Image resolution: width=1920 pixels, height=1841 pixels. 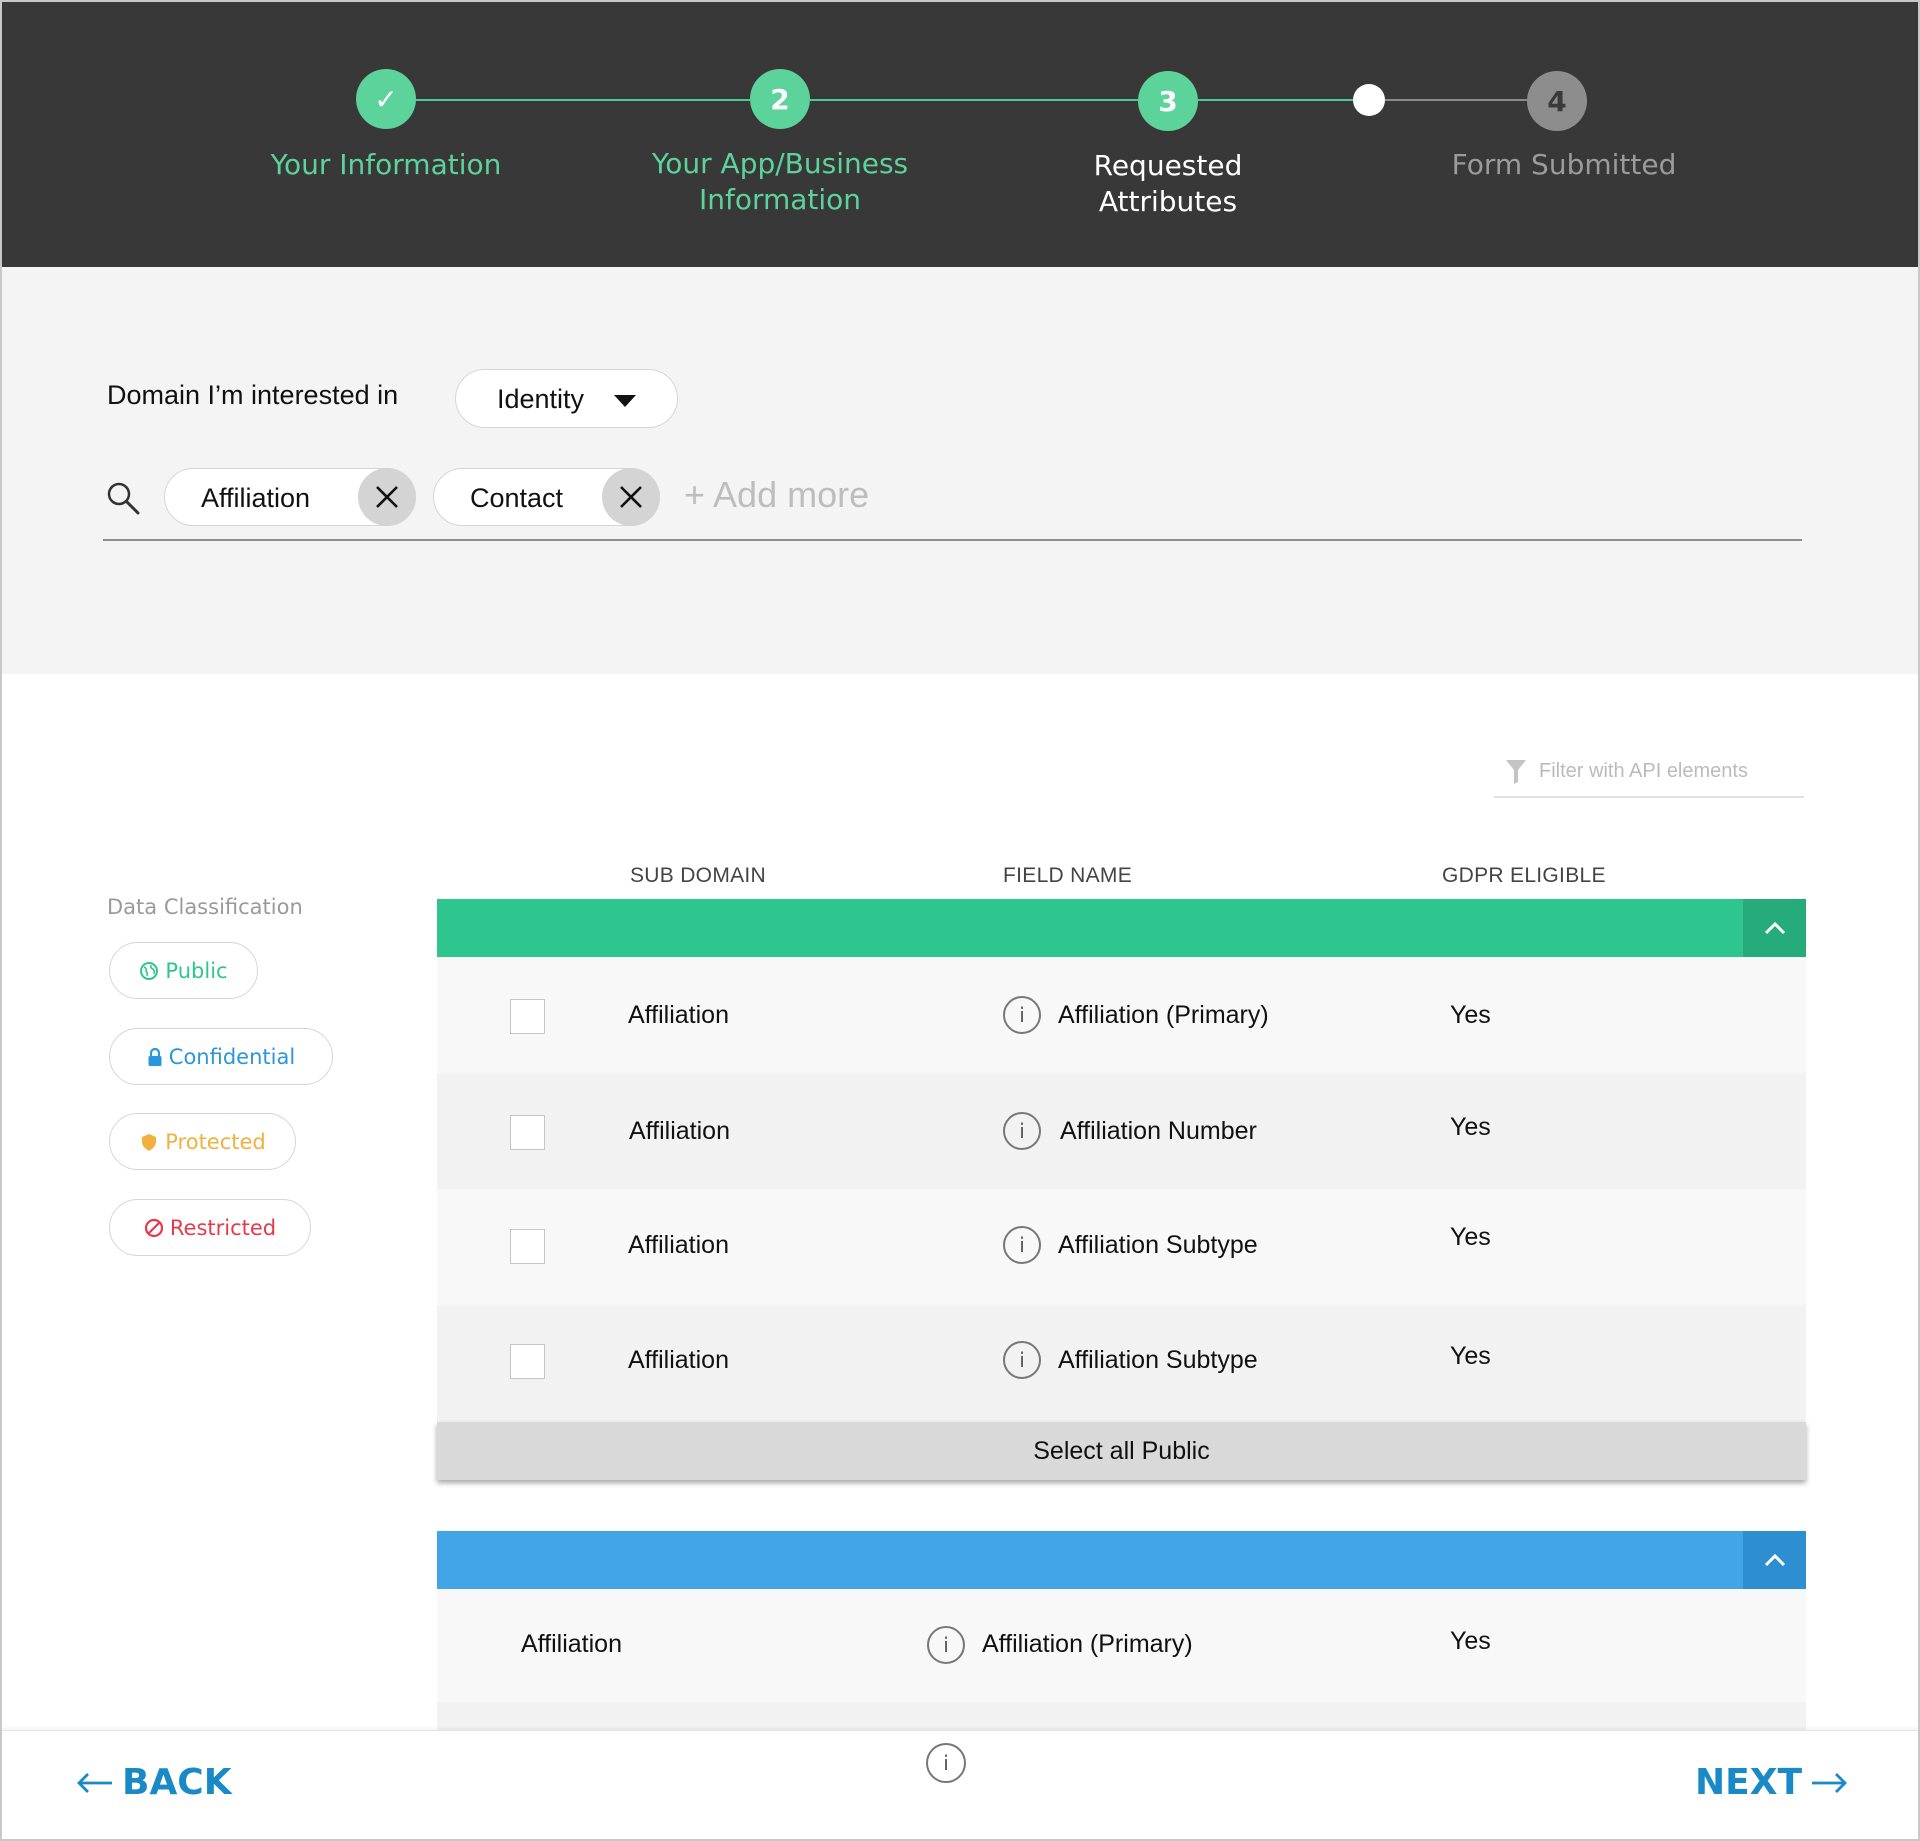 I want to click on step-3-circle: 3, so click(x=1168, y=101).